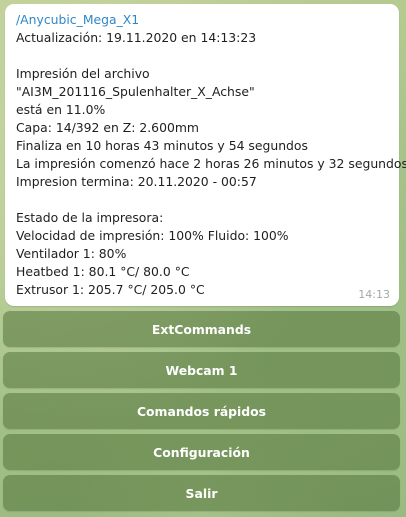  What do you see at coordinates (136, 37) in the screenshot?
I see `update-timestamp: Actualización: 19.11.2020 en 14:13:23` at bounding box center [136, 37].